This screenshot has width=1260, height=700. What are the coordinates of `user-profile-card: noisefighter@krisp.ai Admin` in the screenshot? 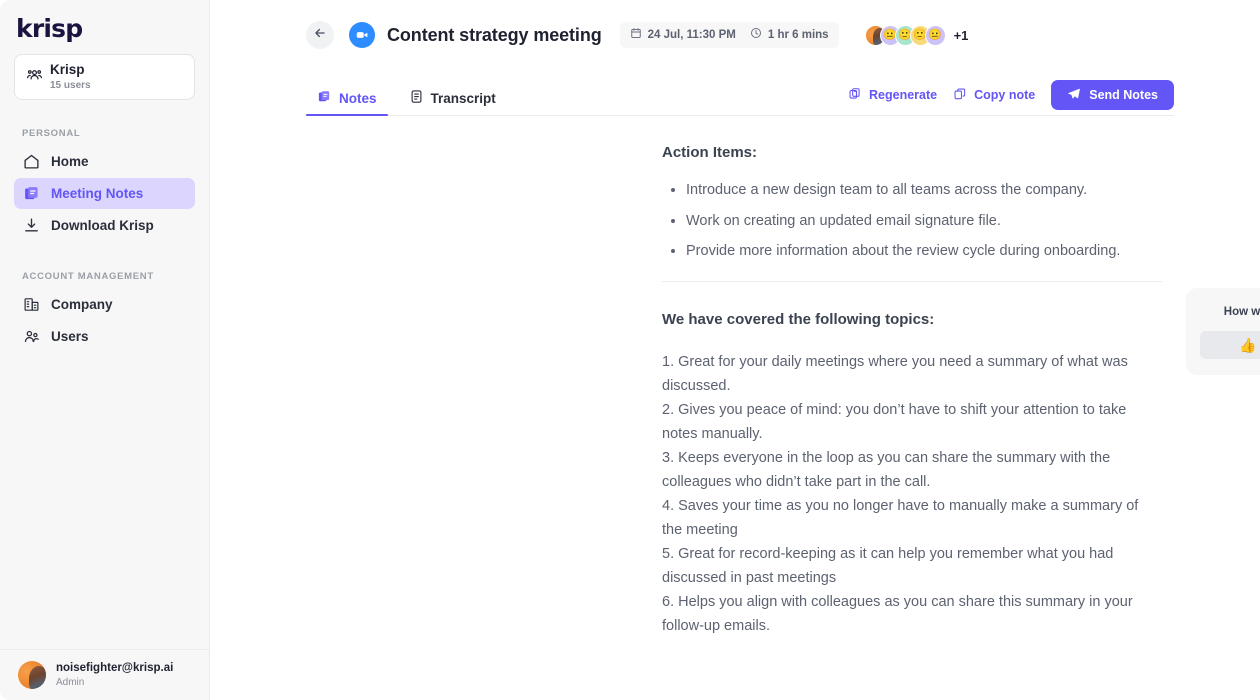 It's located at (104, 674).